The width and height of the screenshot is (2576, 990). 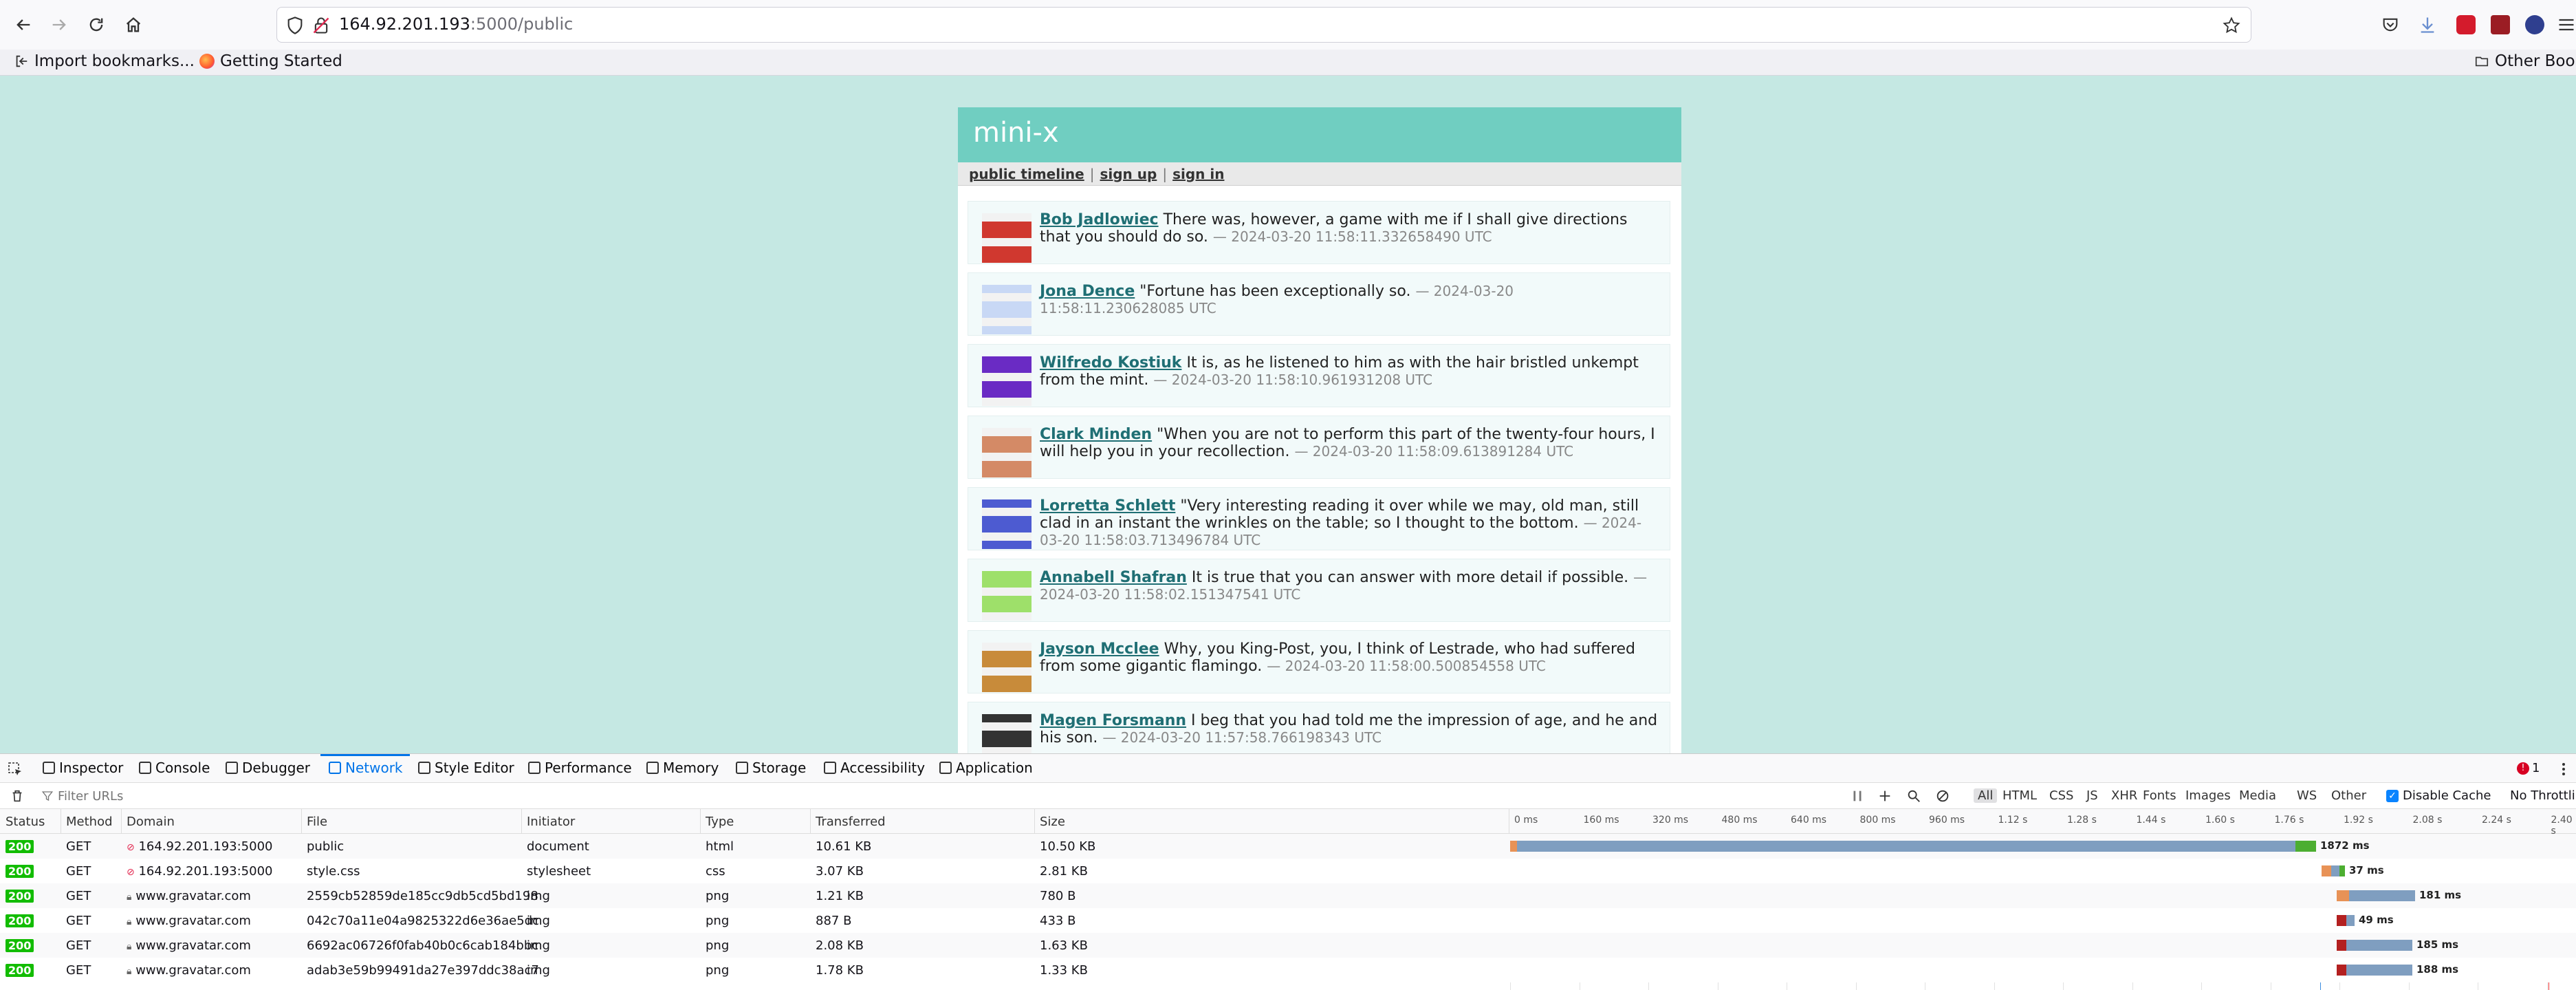 What do you see at coordinates (366, 768) in the screenshot?
I see `devtools-tab-network: Network` at bounding box center [366, 768].